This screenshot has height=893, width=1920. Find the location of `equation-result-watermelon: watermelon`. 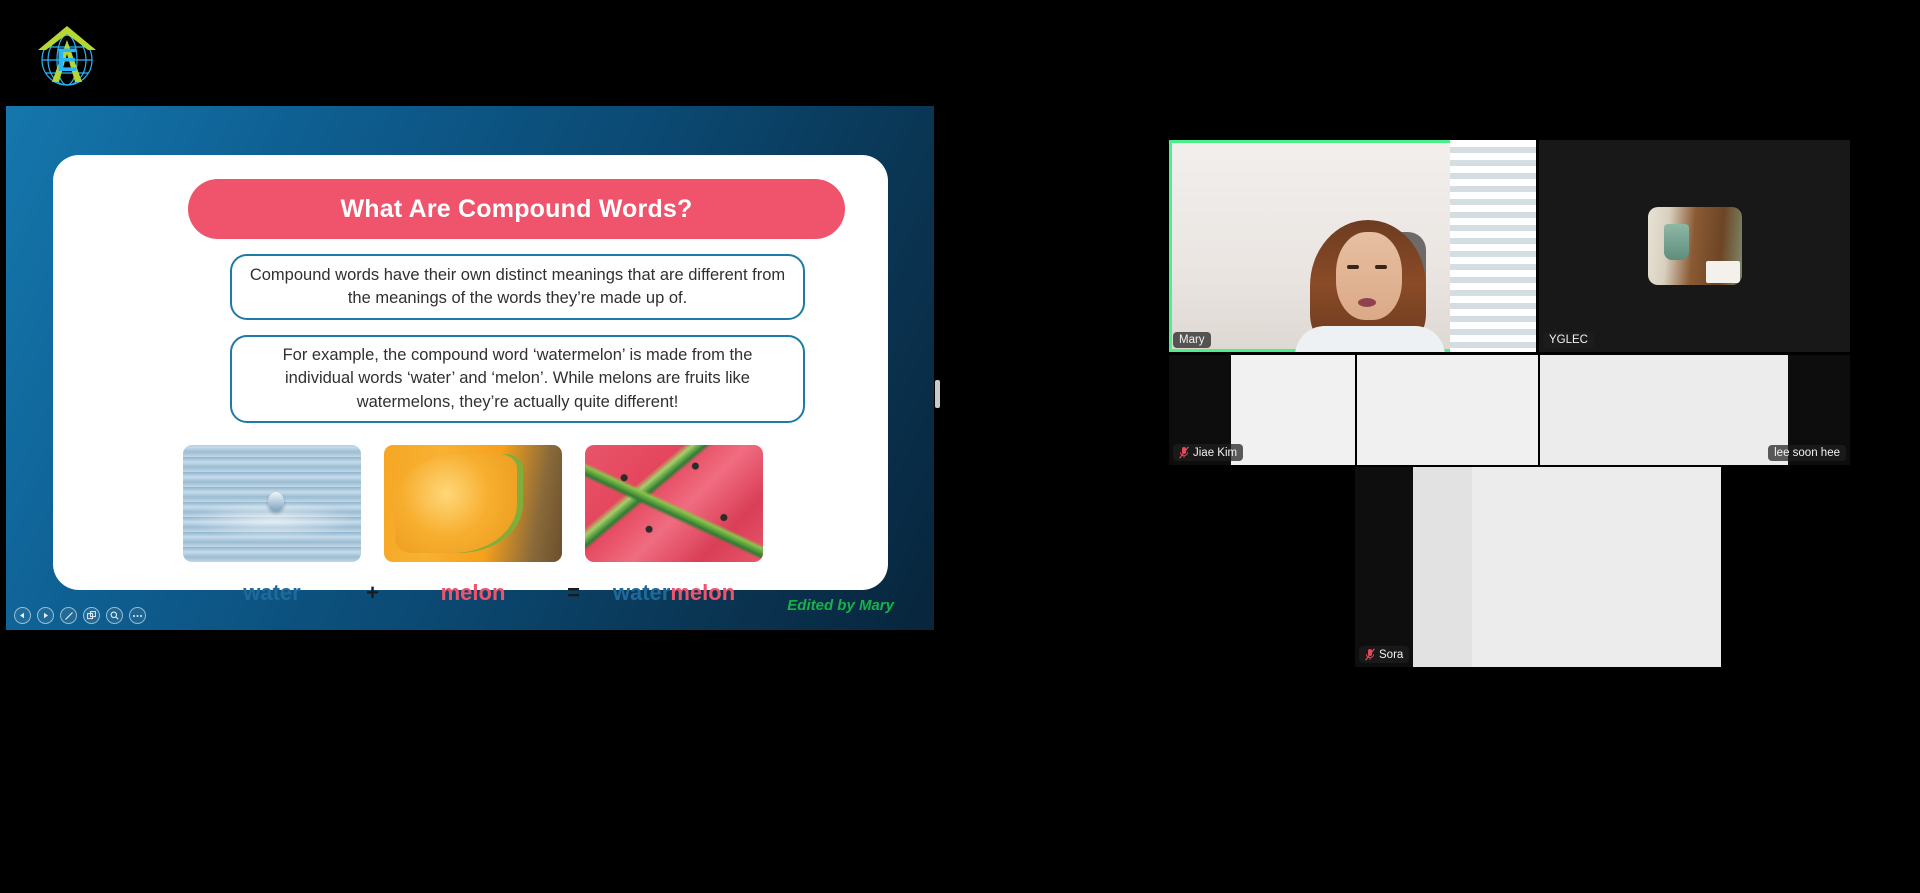

equation-result-watermelon: watermelon is located at coordinates (674, 593).